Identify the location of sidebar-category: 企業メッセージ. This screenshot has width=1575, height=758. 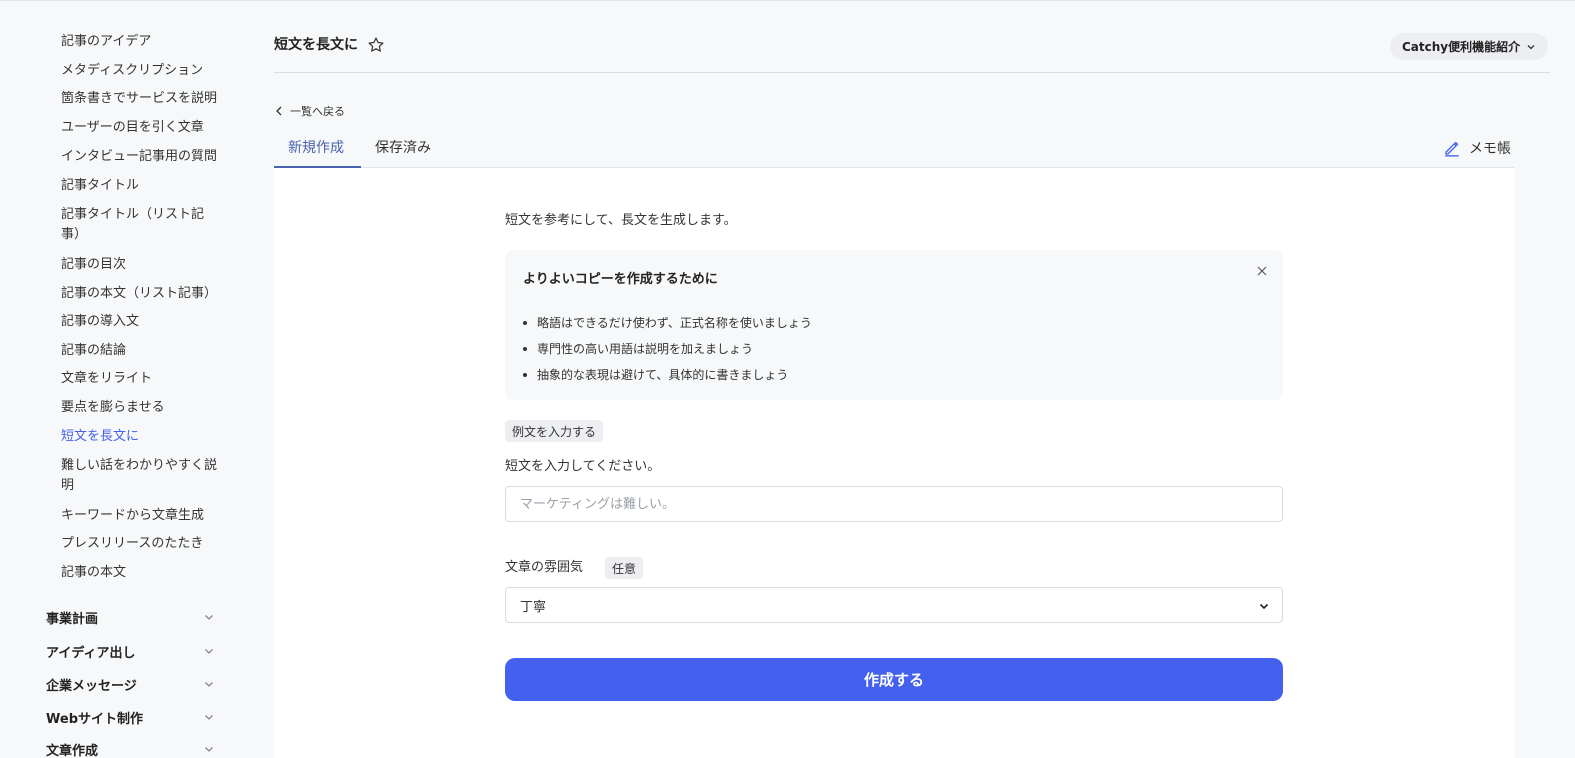
(131, 684).